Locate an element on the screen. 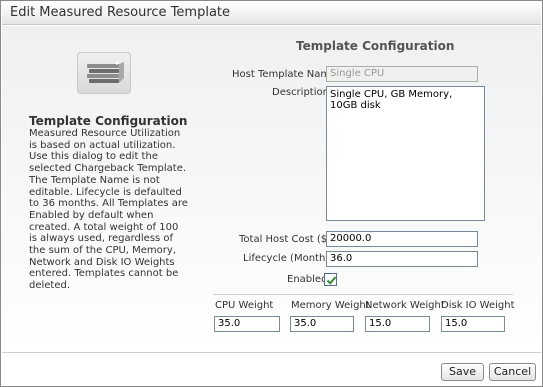 This screenshot has height=387, width=543. enabled-checkbox is located at coordinates (330, 279).